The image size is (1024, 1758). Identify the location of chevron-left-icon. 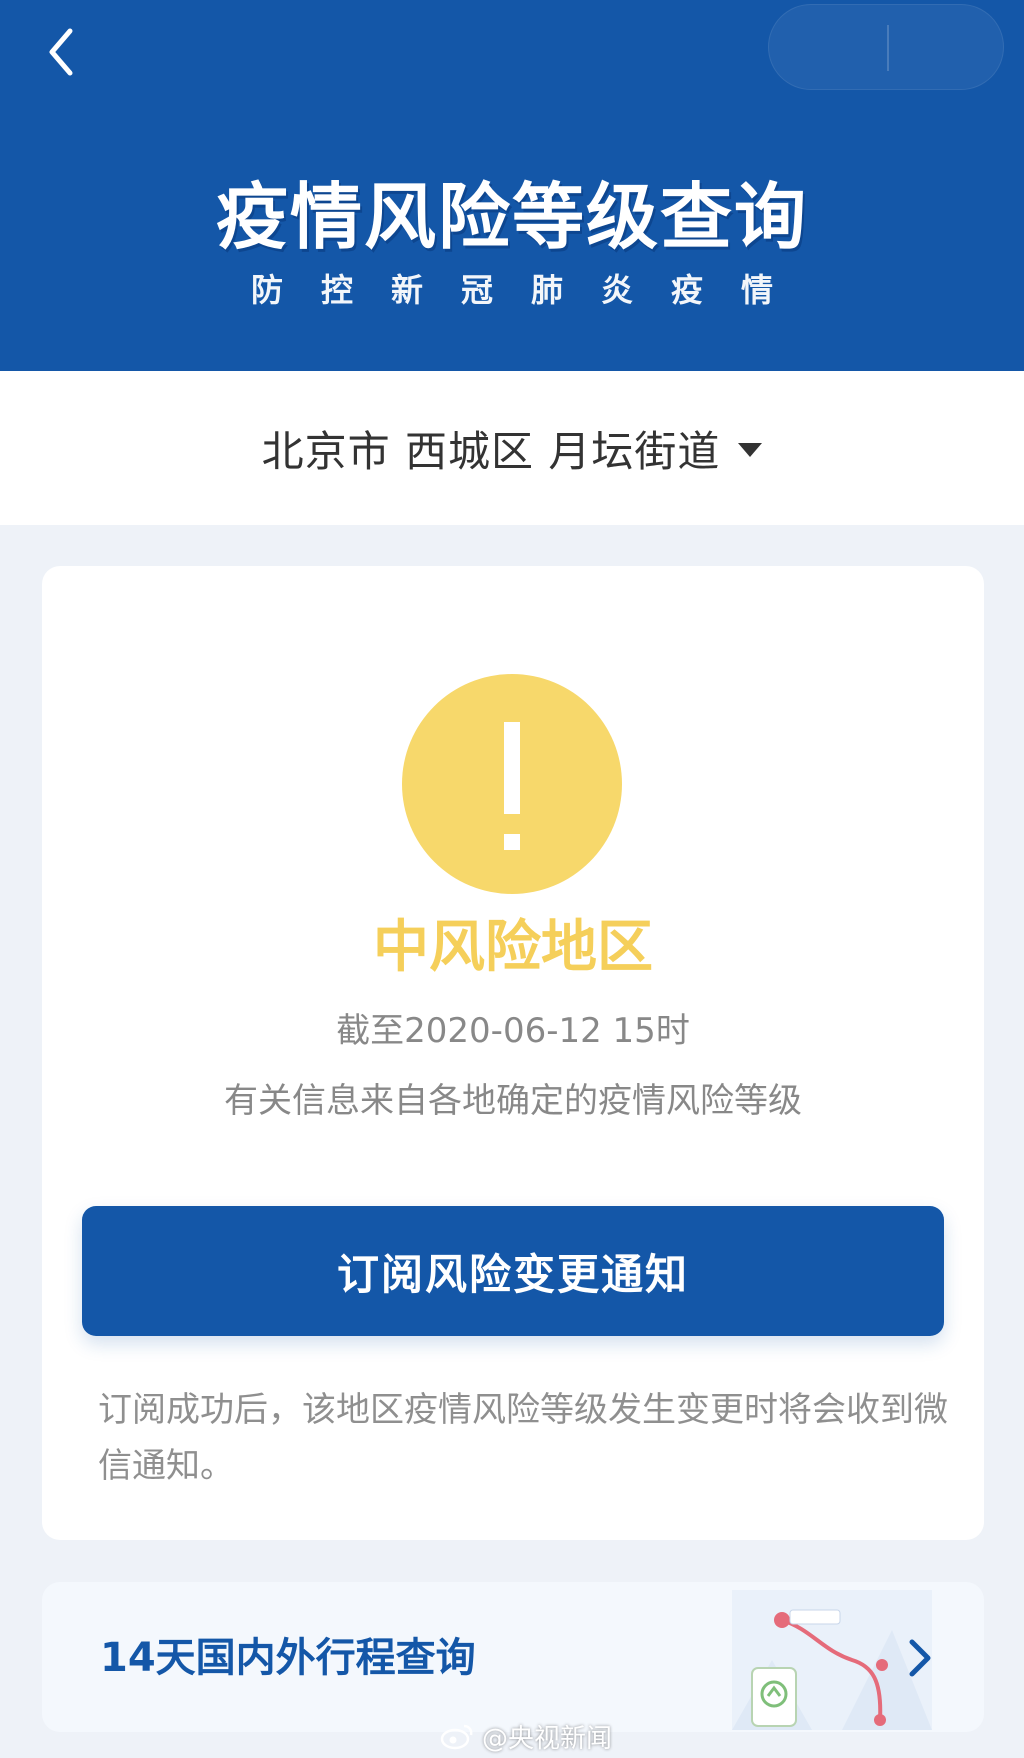
(61, 52).